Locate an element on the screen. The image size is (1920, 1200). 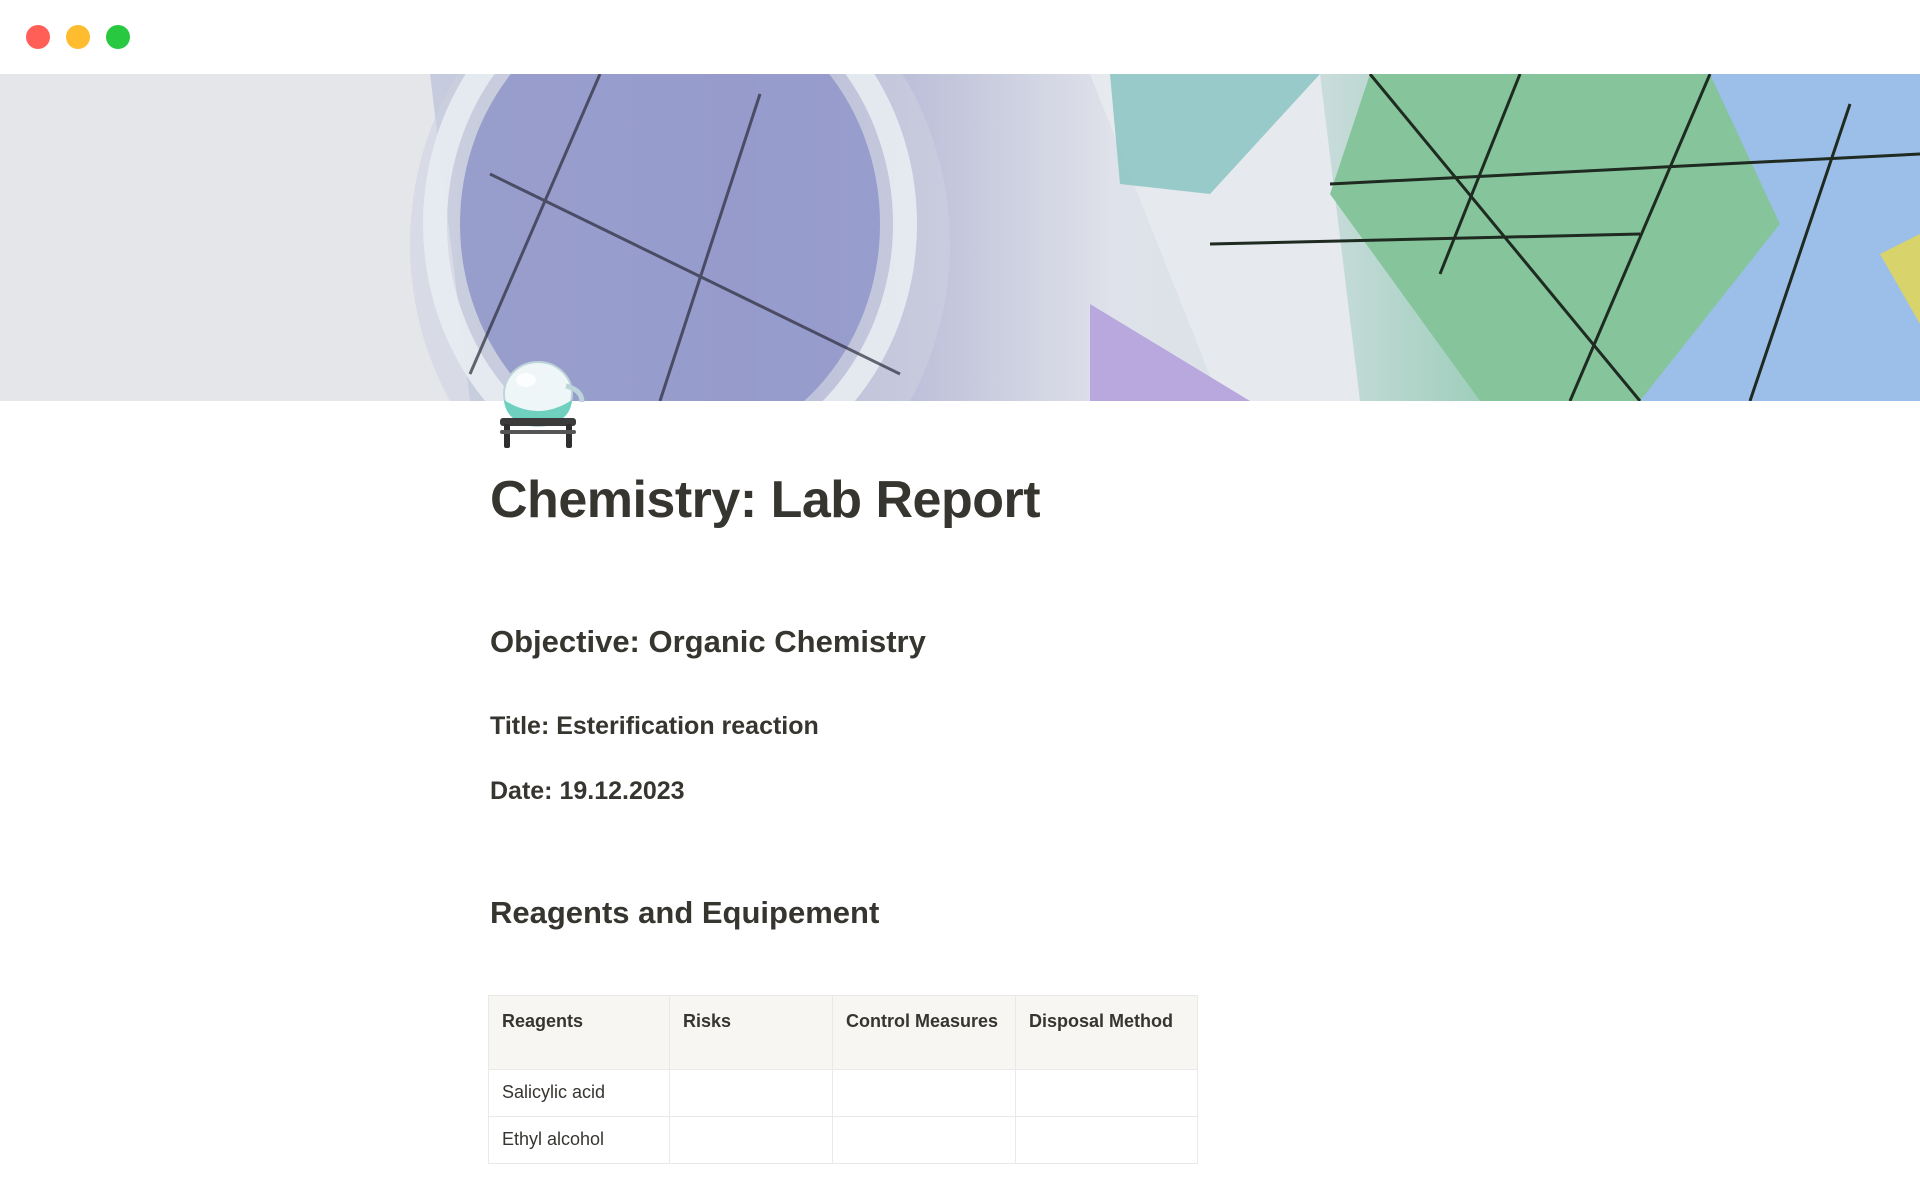
reagents-heading: Reagents and Equipement is located at coordinates (684, 913).